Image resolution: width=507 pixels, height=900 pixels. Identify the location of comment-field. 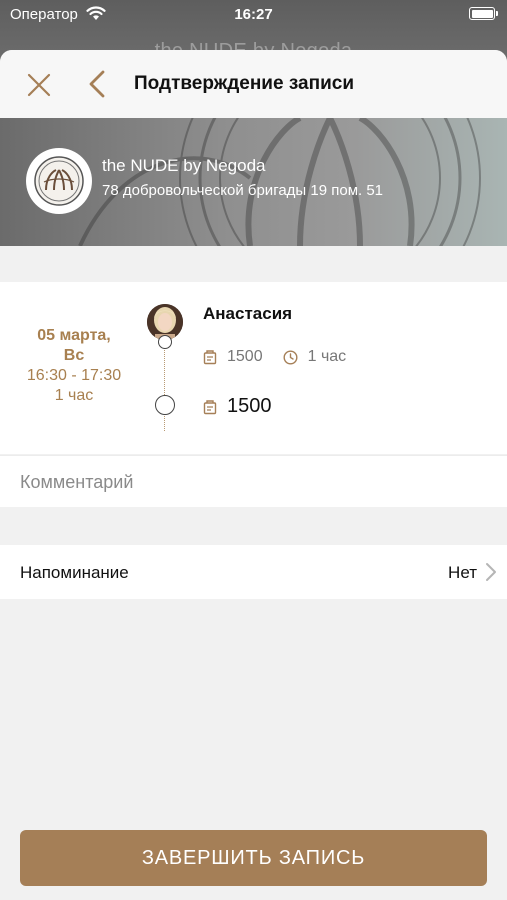
(253, 481).